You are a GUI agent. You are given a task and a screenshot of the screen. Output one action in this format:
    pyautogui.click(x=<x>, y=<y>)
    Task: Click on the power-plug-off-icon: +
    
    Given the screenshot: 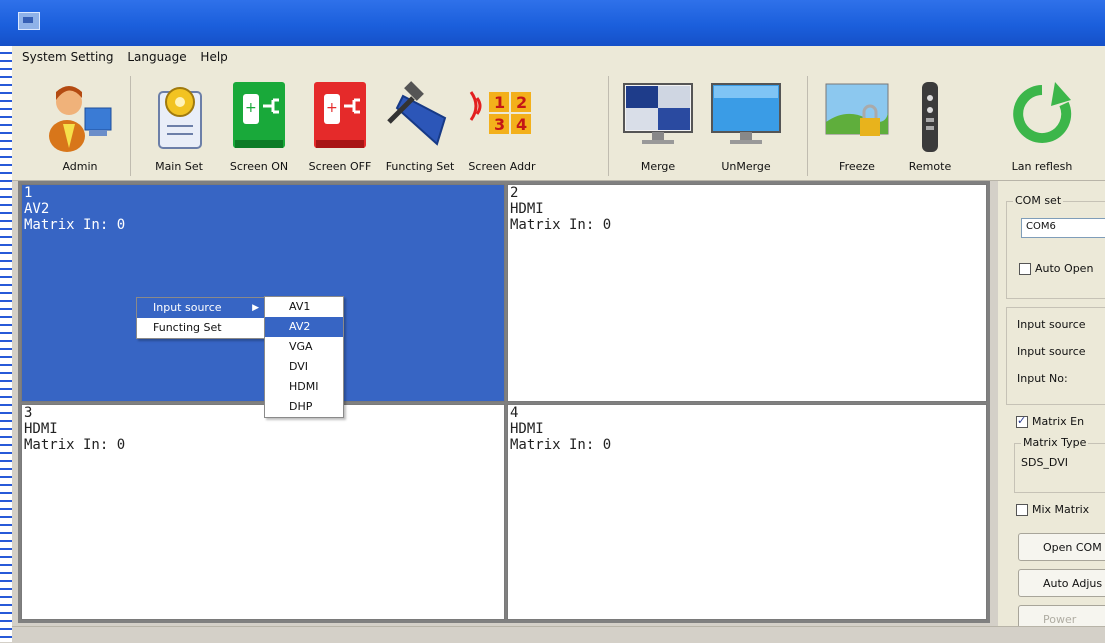 What is the action you would take?
    pyautogui.click(x=340, y=115)
    